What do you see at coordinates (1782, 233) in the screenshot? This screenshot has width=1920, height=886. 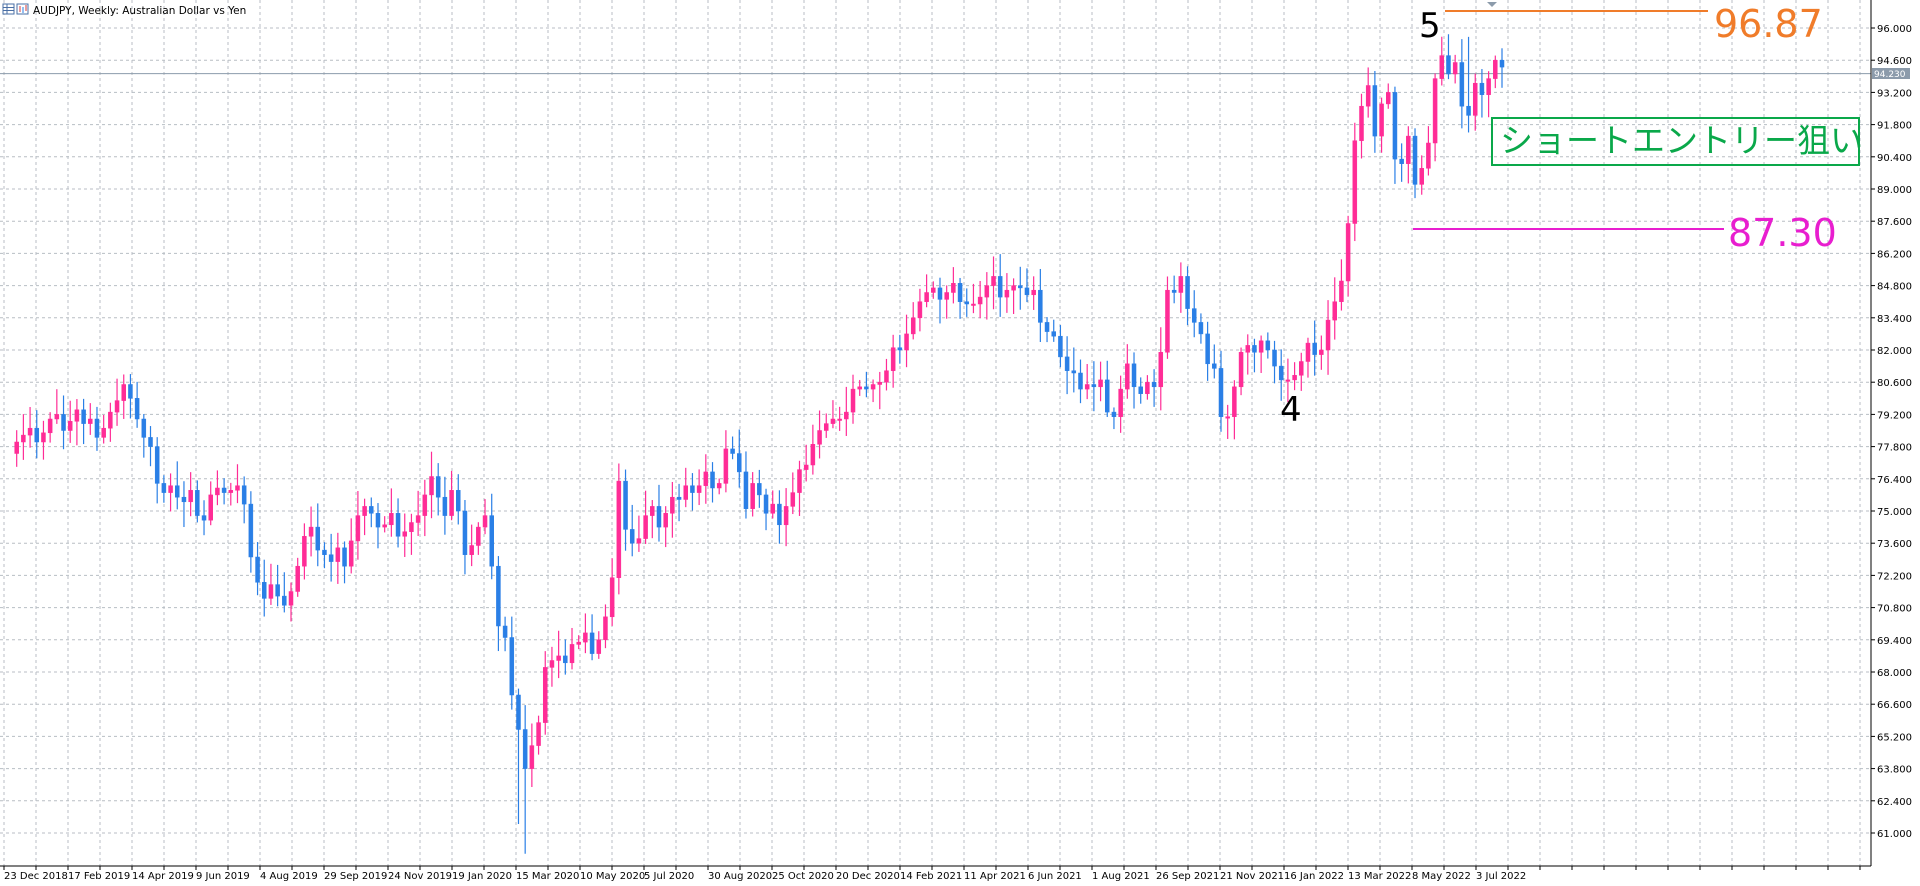 I see `level-label-87-30: 87.30` at bounding box center [1782, 233].